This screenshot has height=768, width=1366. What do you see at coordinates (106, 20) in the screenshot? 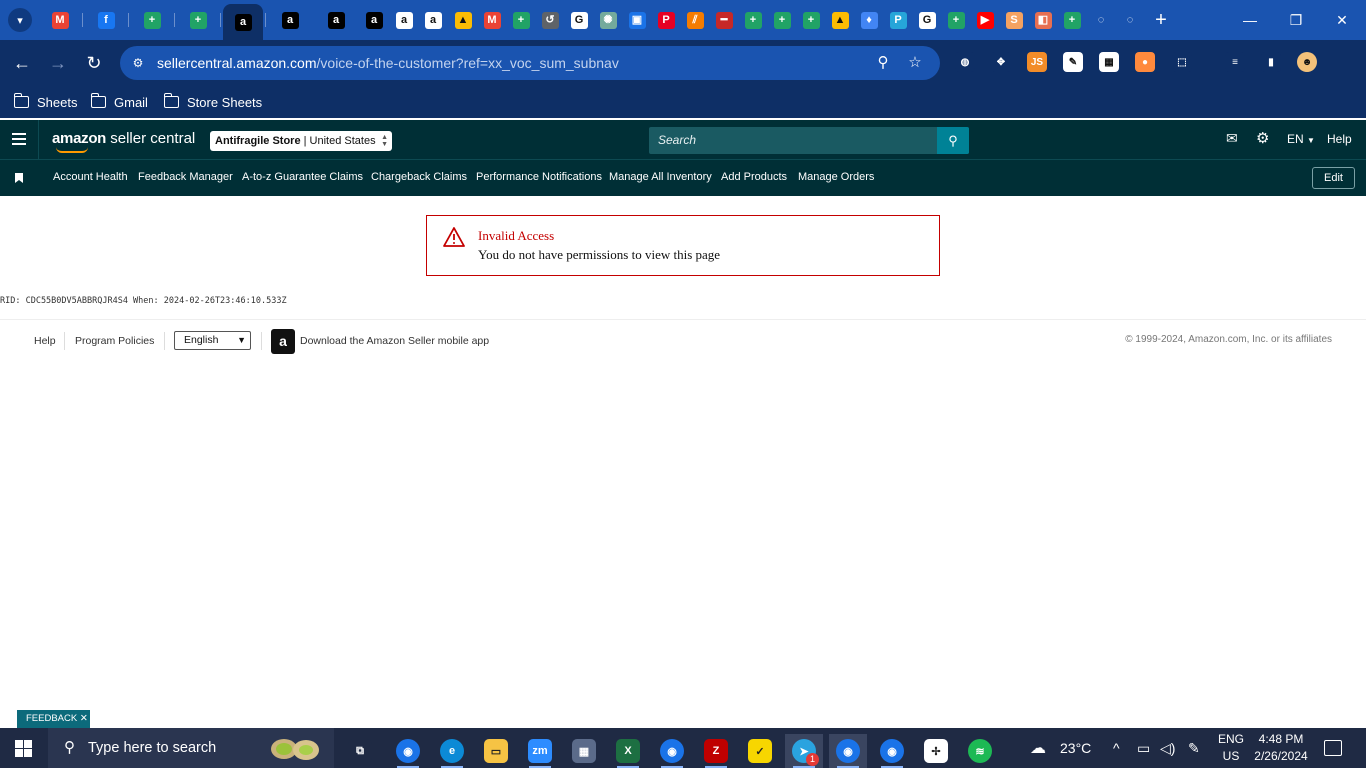
I see `browser-tab: f` at bounding box center [106, 20].